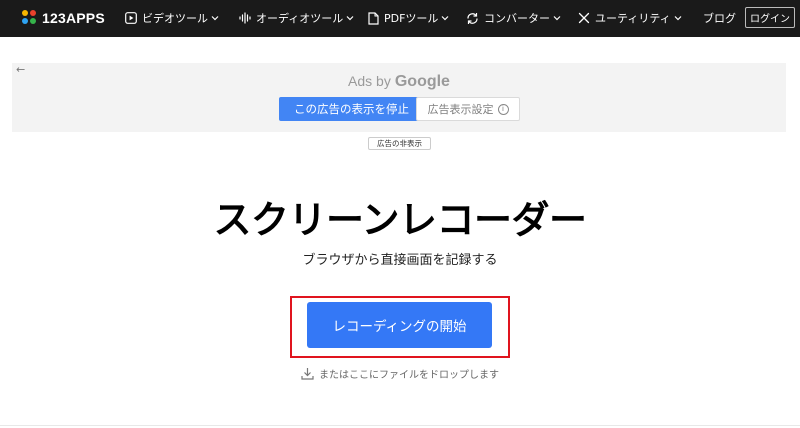 Image resolution: width=800 pixels, height=428 pixels. I want to click on nav-pdf-tools-label: PDFツール, so click(411, 18).